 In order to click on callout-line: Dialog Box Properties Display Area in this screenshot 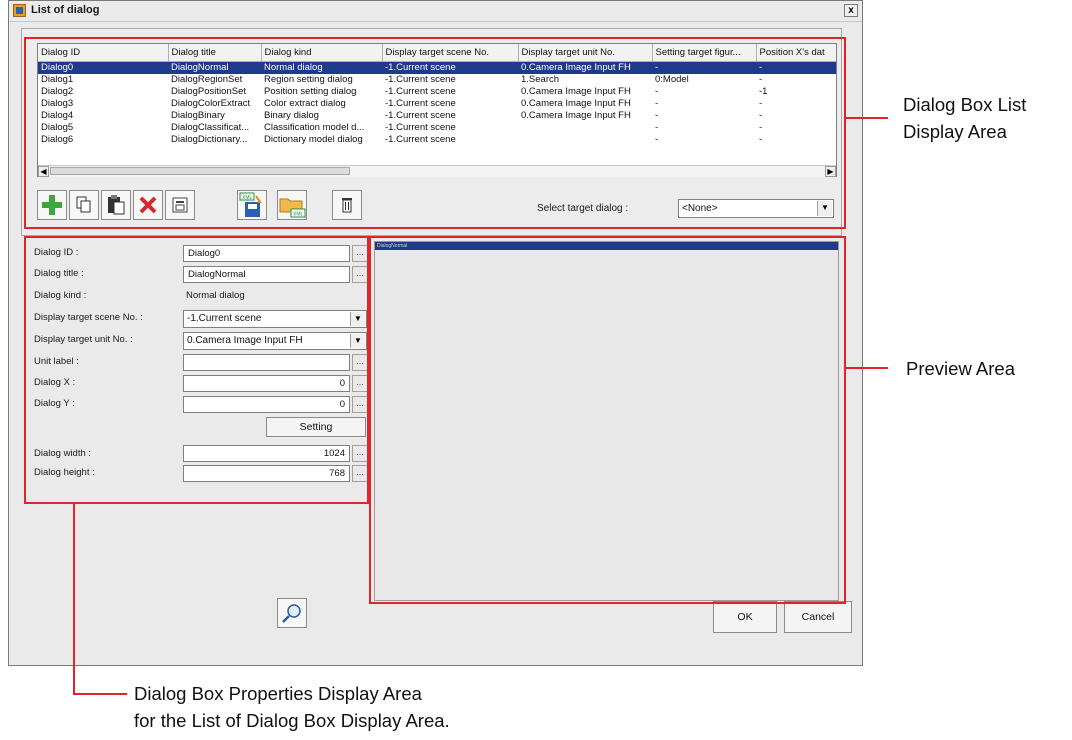, I will do `click(278, 693)`.